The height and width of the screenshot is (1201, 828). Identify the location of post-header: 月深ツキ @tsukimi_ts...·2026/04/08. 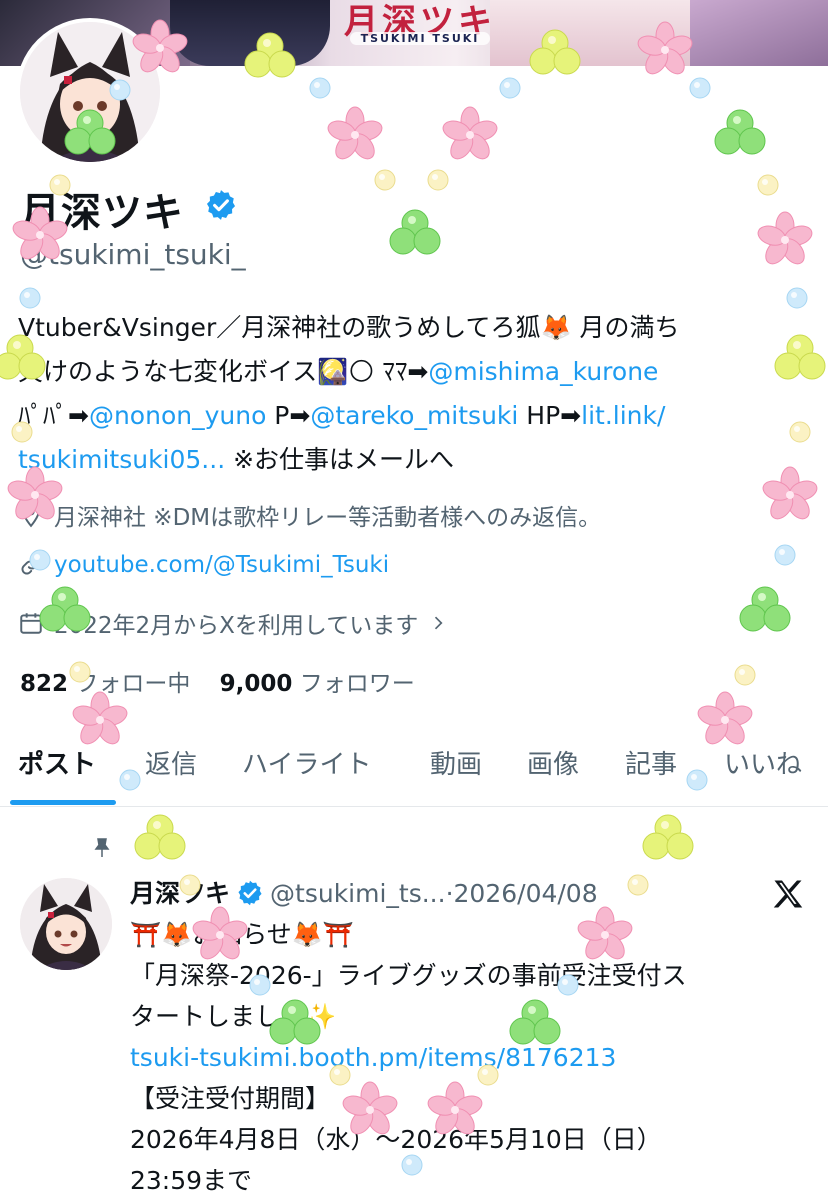
(364, 892).